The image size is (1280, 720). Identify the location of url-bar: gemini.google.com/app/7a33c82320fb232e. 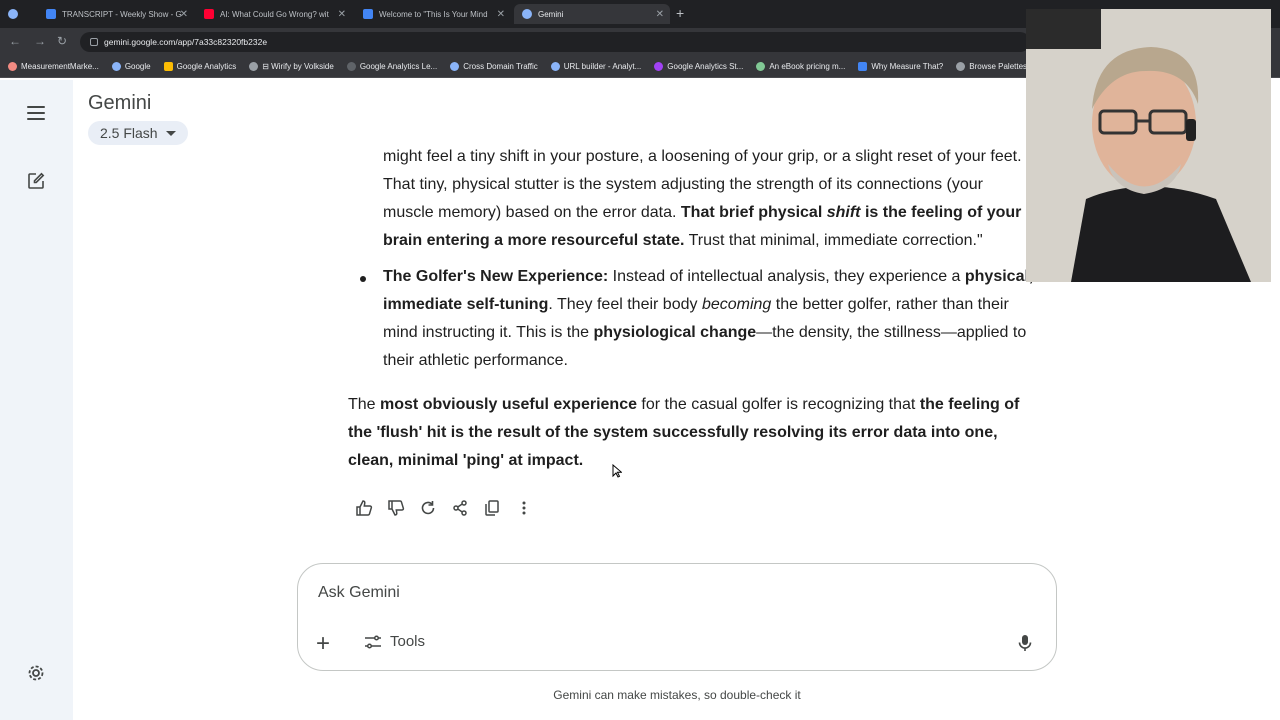
(555, 42).